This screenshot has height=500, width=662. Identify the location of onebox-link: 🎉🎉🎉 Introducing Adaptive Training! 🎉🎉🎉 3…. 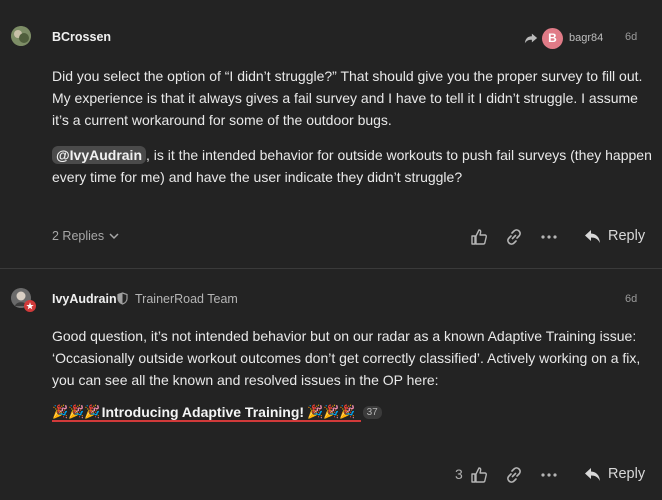
(217, 412).